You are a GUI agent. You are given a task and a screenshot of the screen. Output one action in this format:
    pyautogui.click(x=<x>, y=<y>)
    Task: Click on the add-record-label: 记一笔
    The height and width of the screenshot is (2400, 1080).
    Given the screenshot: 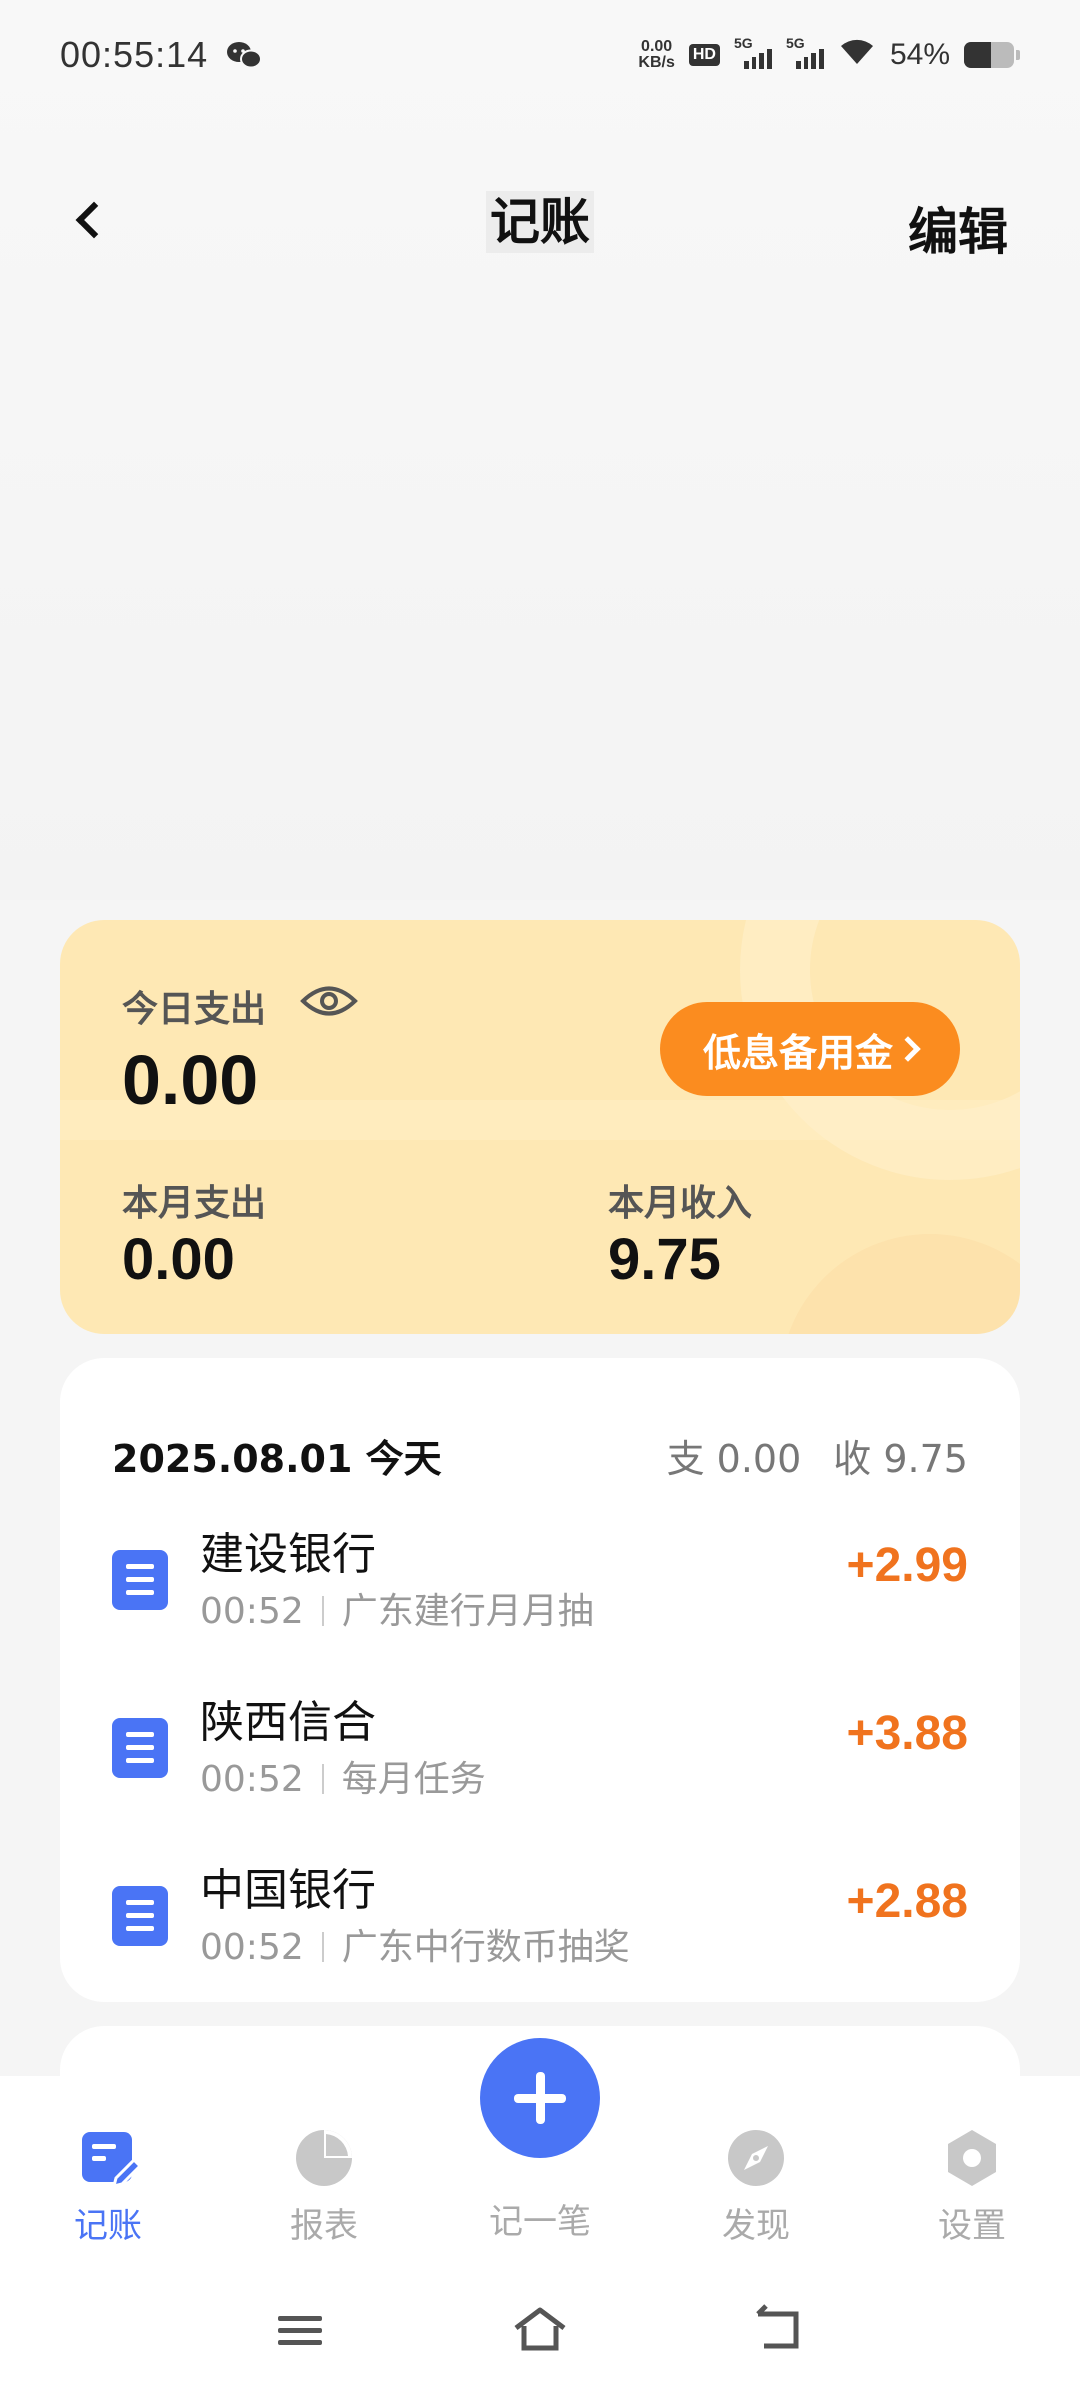 What is the action you would take?
    pyautogui.click(x=540, y=2222)
    